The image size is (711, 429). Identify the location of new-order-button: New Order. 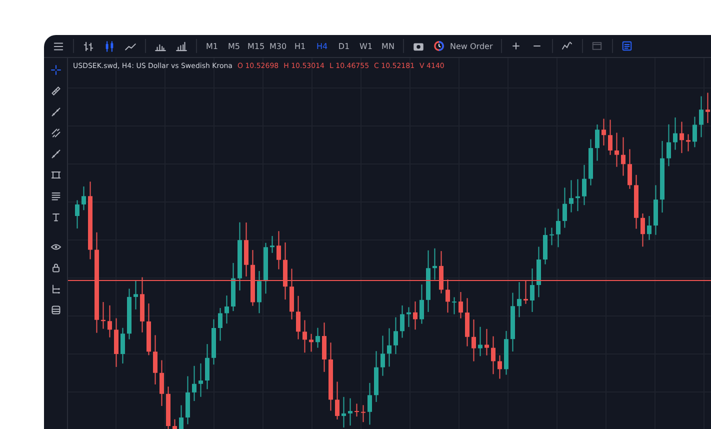
(463, 46).